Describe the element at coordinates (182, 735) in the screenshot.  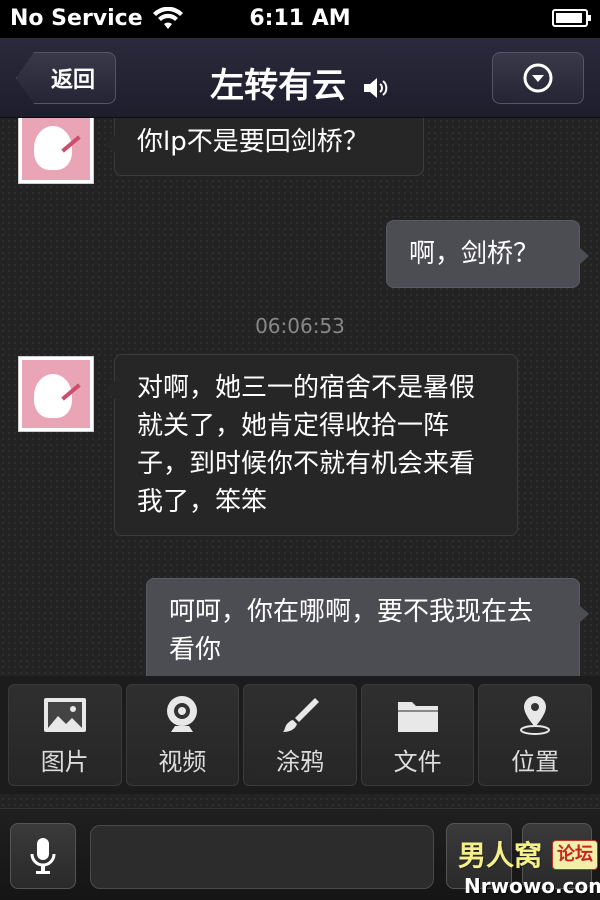
I see `attach-video-button: 视频` at that location.